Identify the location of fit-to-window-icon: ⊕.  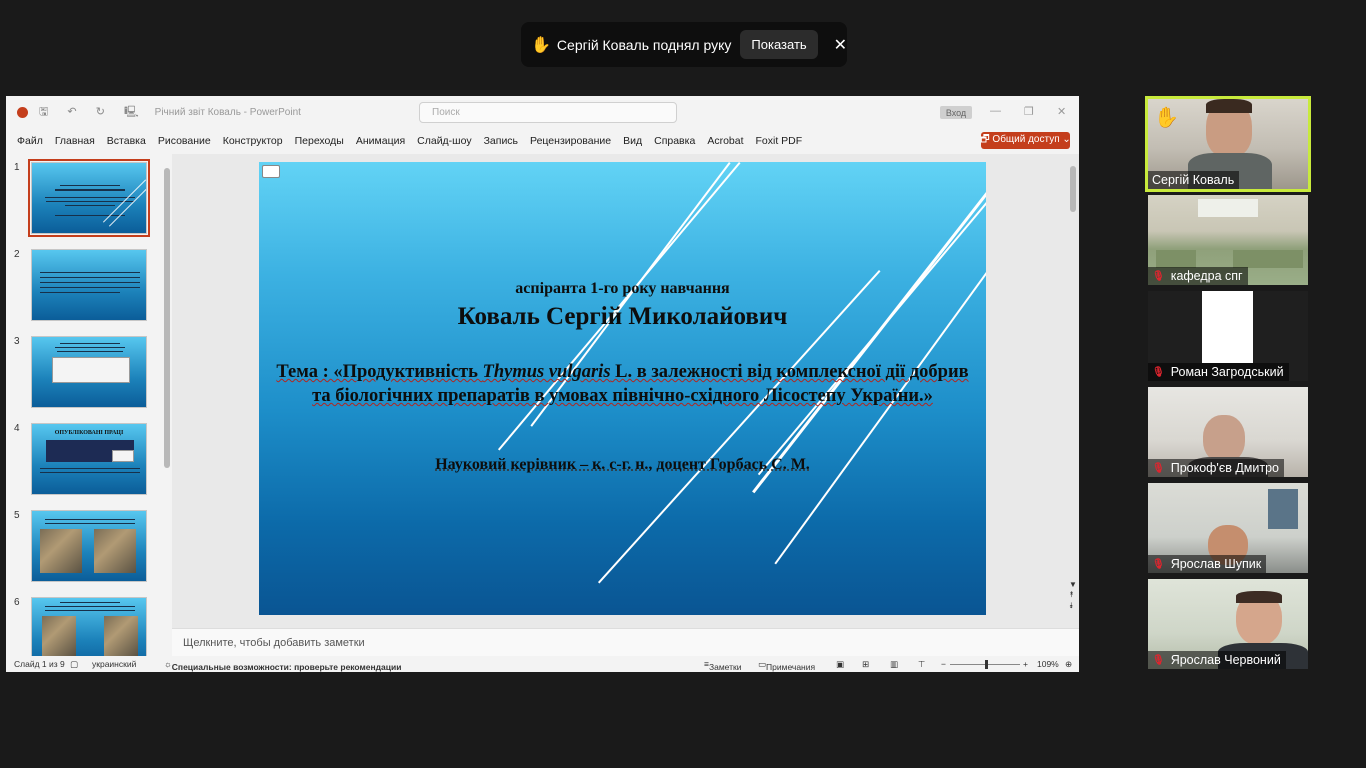
(1068, 664).